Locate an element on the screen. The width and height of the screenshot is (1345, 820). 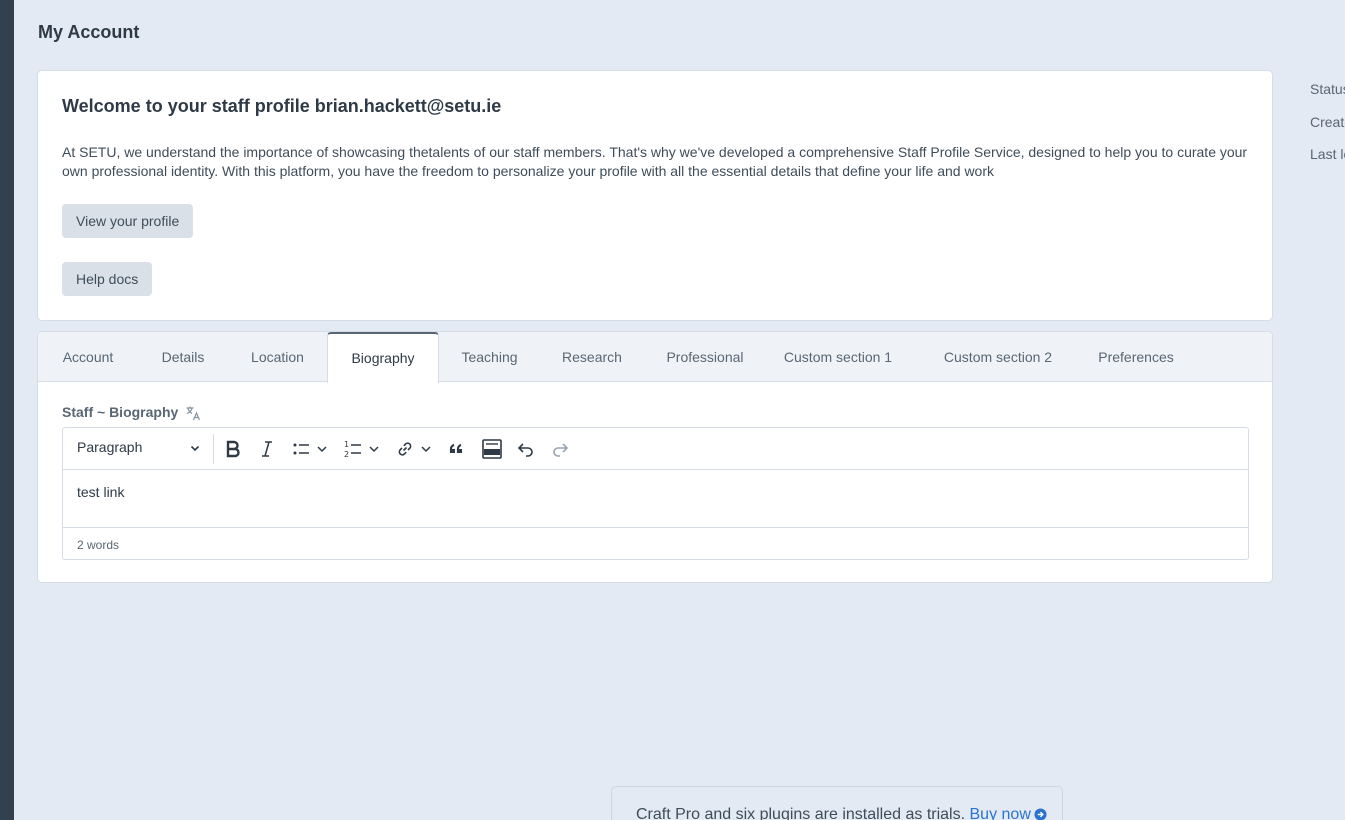
buy-now-label: Buy now is located at coordinates (1000, 813).